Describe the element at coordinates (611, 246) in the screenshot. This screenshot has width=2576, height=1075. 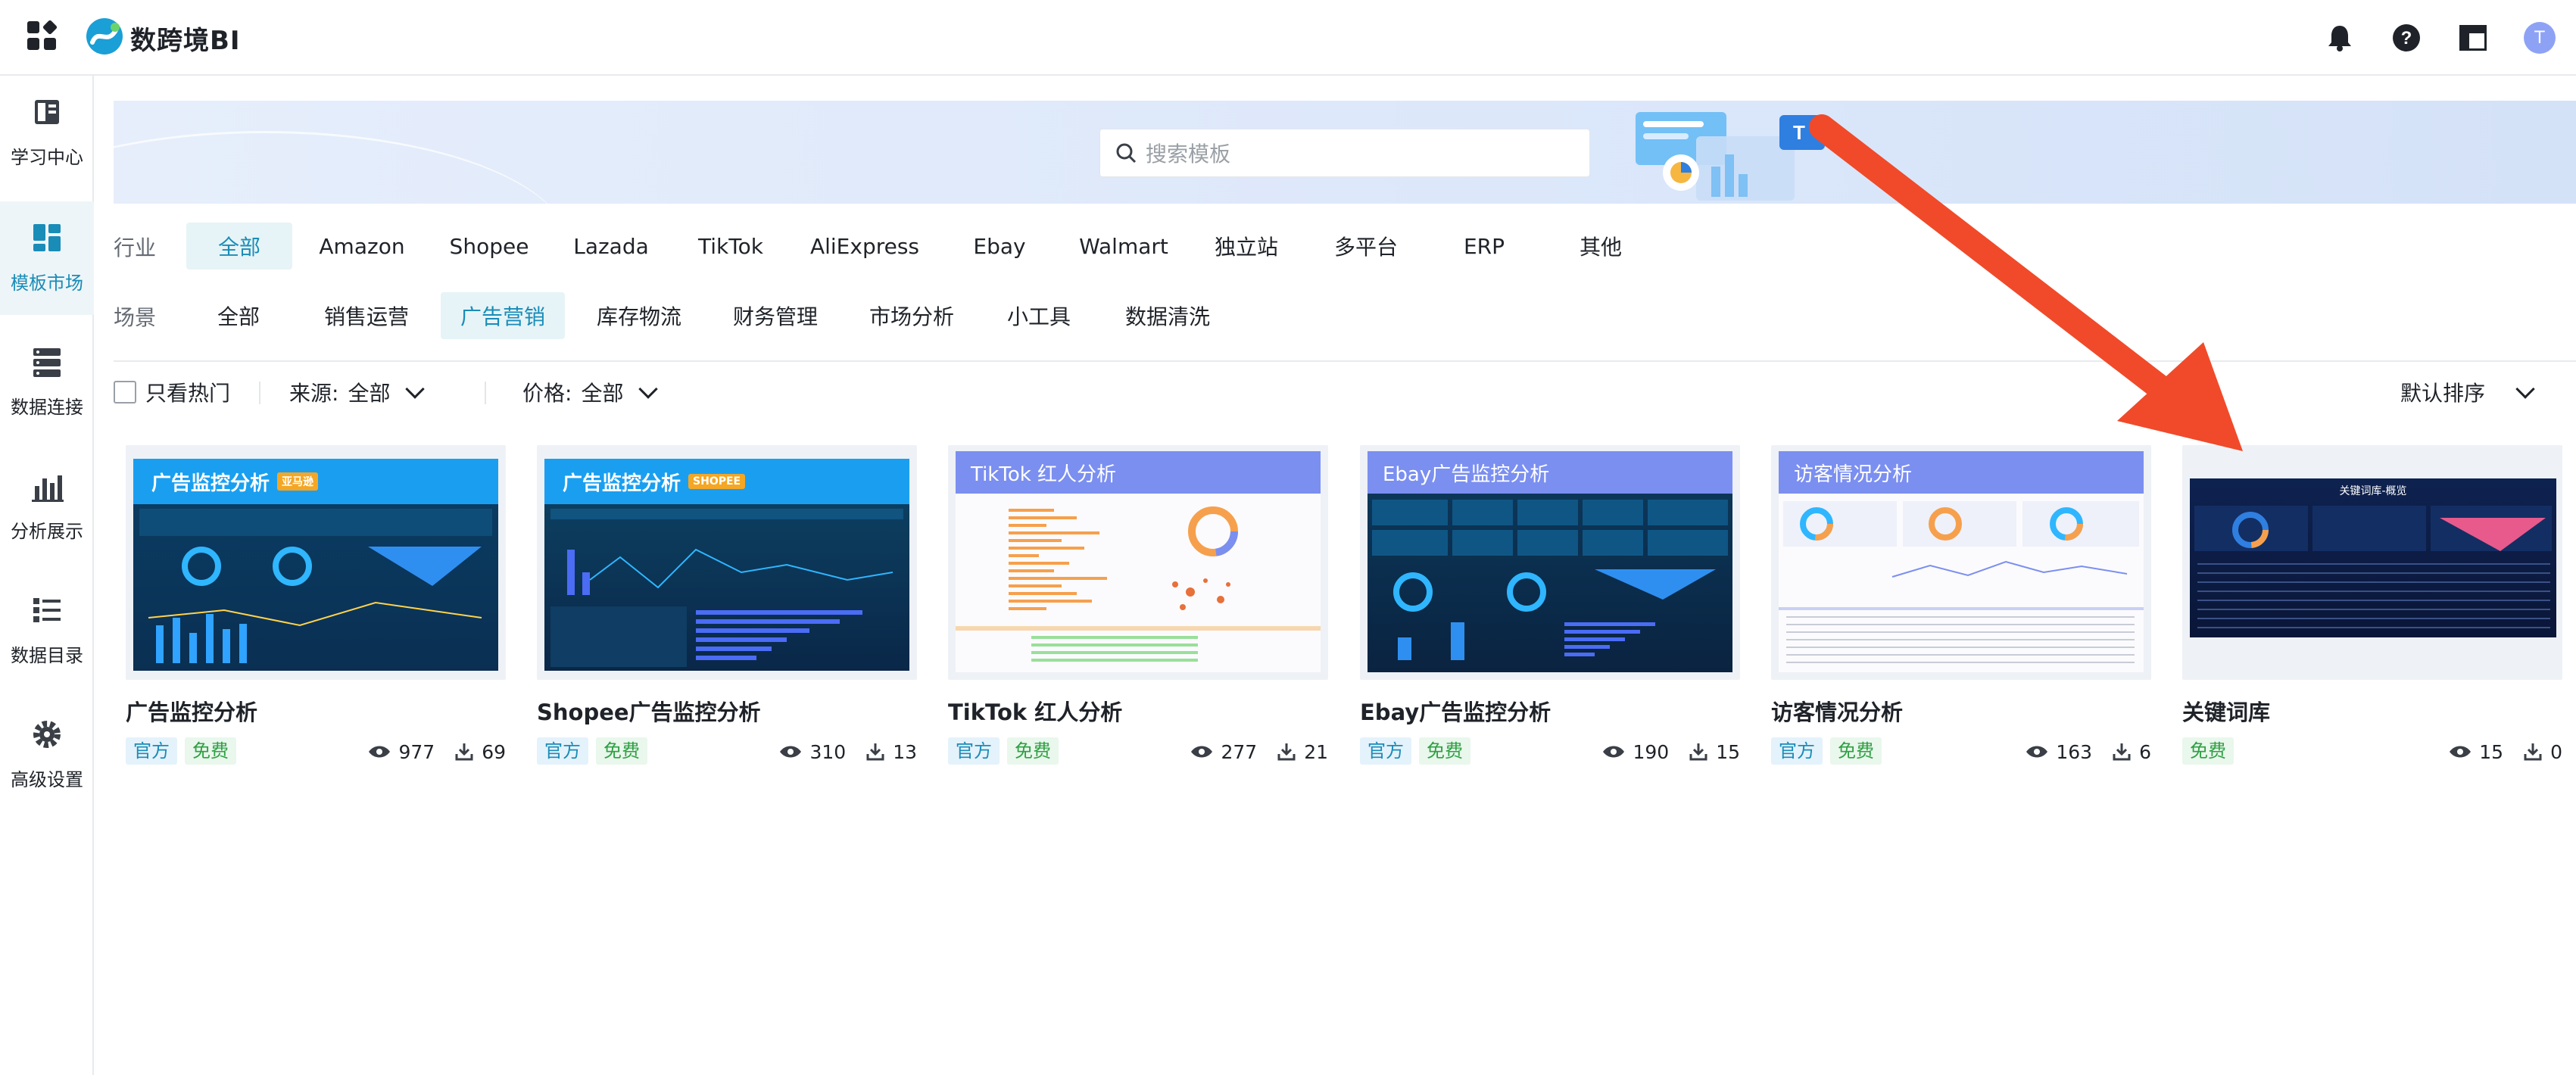
I see `industry-chip-lazada: Lazada` at that location.